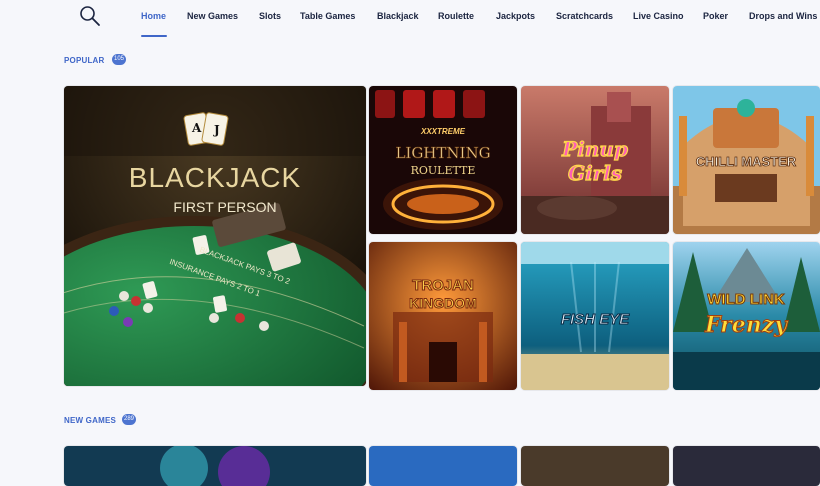 This screenshot has height=486, width=820. What do you see at coordinates (595, 173) in the screenshot?
I see `pinup-title-2: Girls` at bounding box center [595, 173].